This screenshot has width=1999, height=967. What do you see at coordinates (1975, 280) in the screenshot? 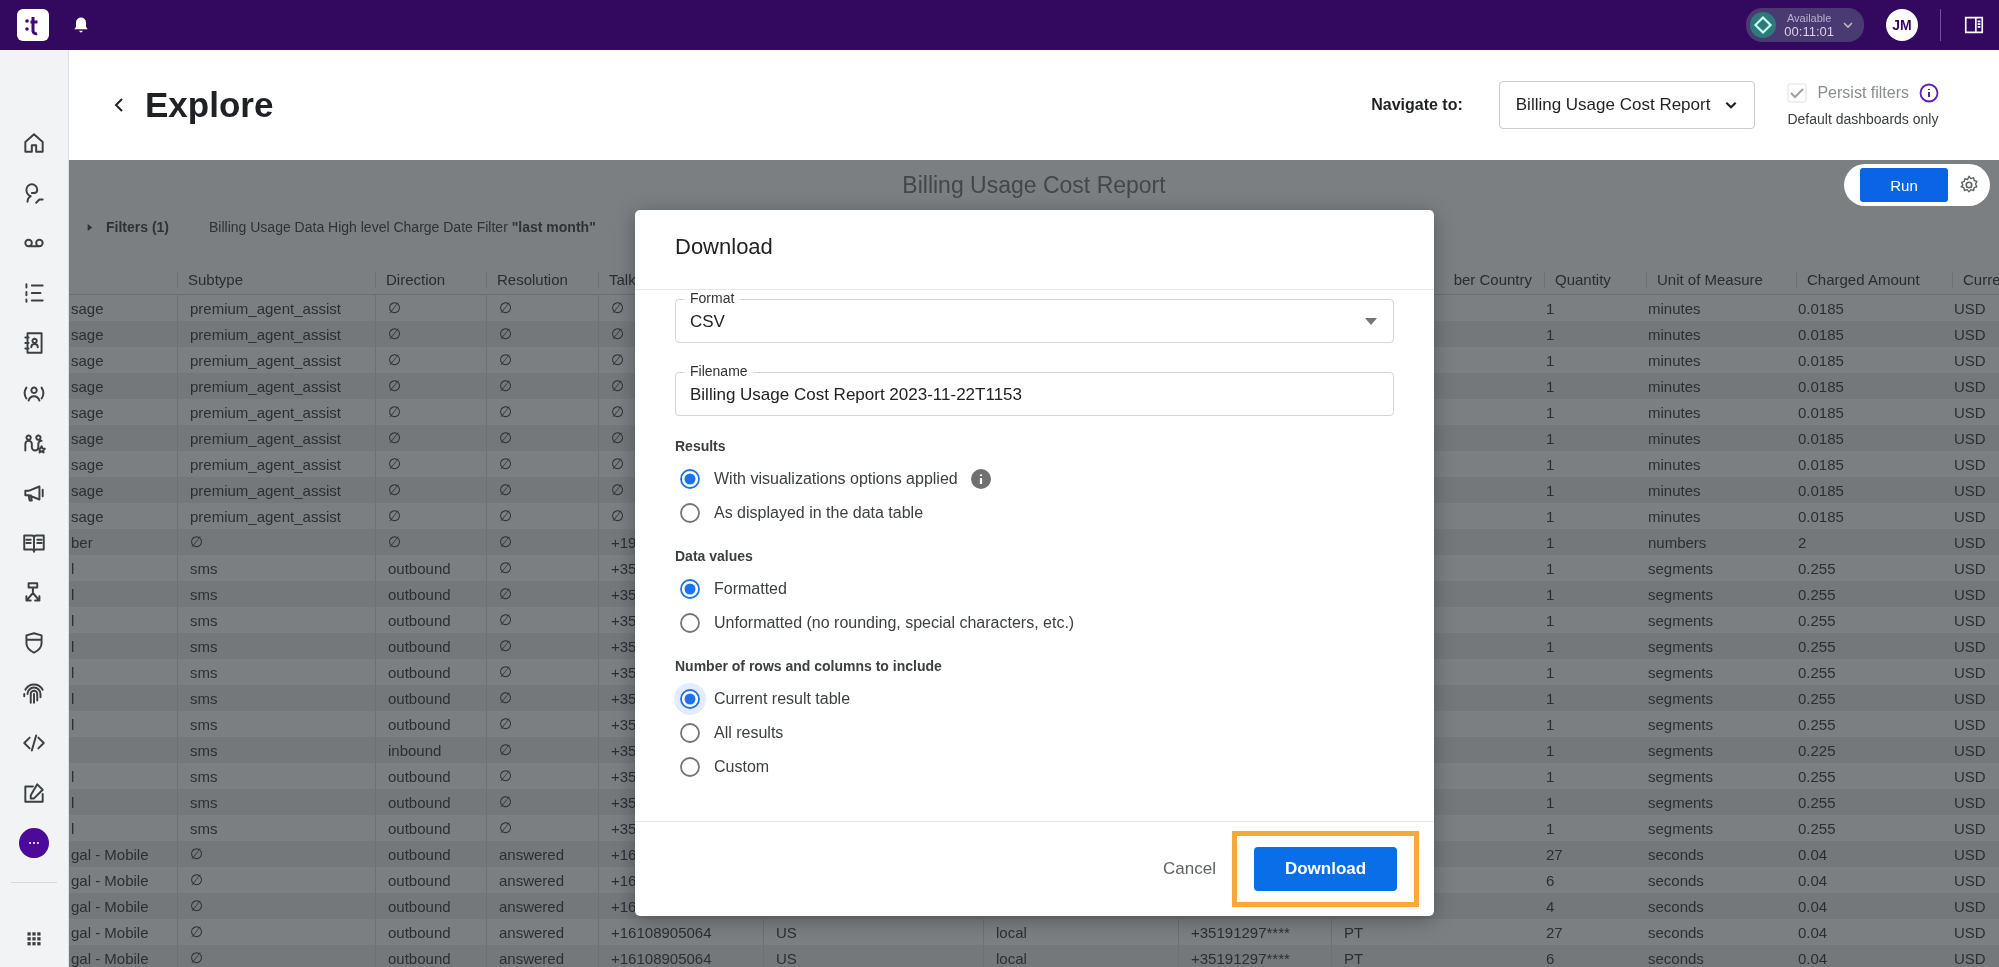
I see `column-header: Curre` at bounding box center [1975, 280].